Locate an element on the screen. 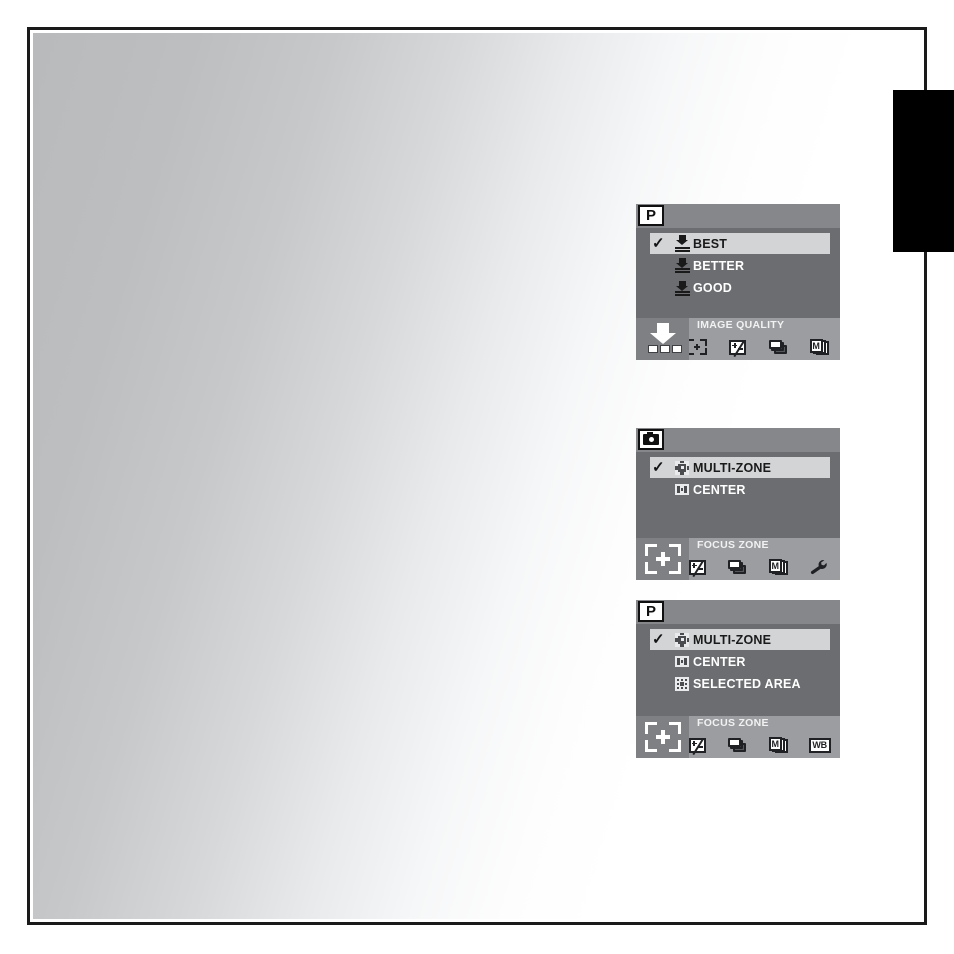 This screenshot has height=954, width=954. menu-list: ✓ BEST ✓ BETTER ✓ GOOD is located at coordinates (738, 263).